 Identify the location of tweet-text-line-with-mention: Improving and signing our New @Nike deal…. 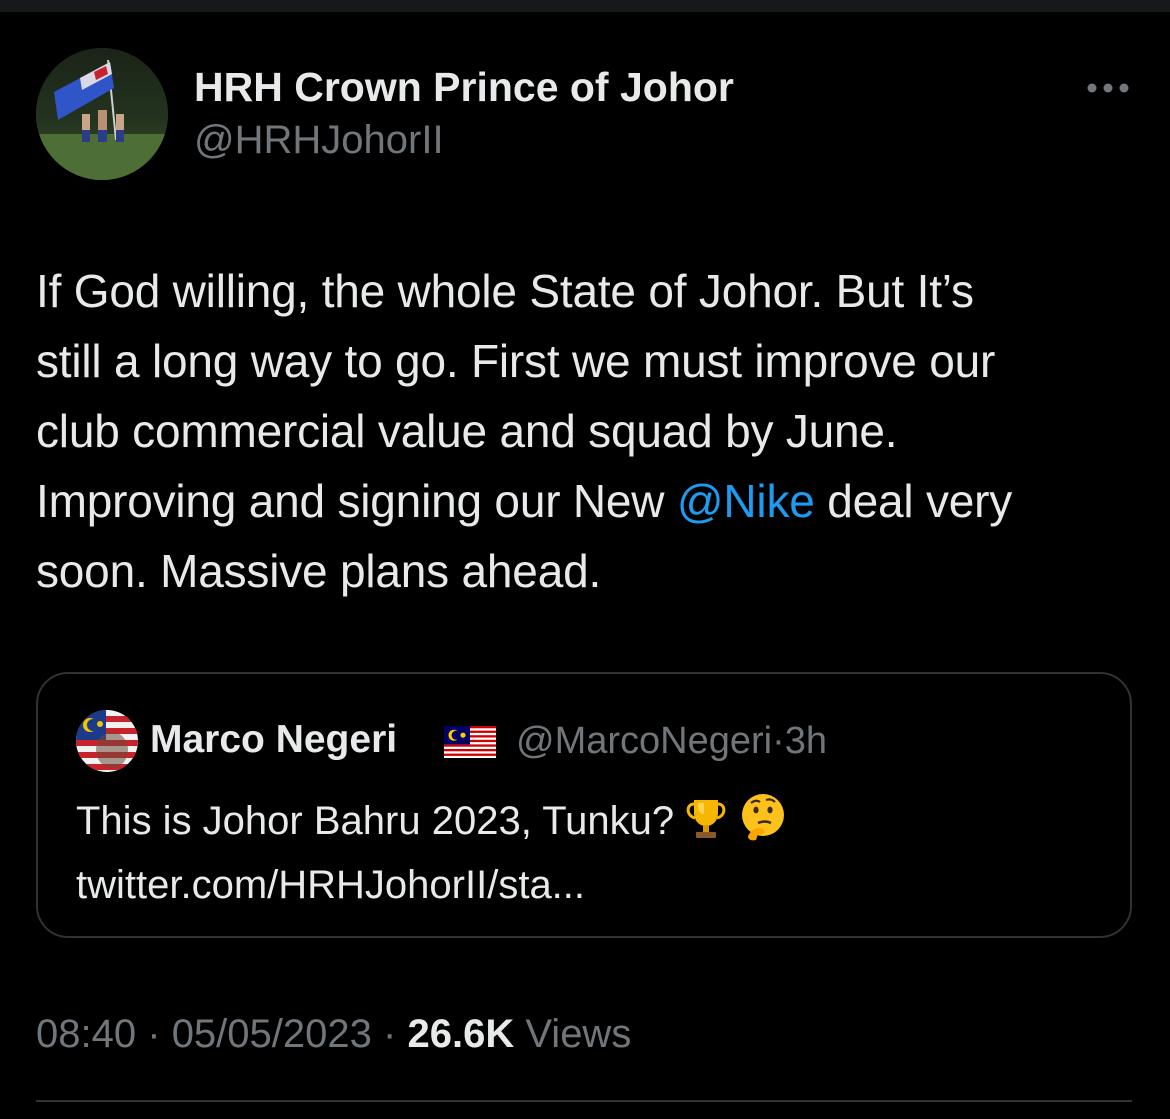
(586, 501).